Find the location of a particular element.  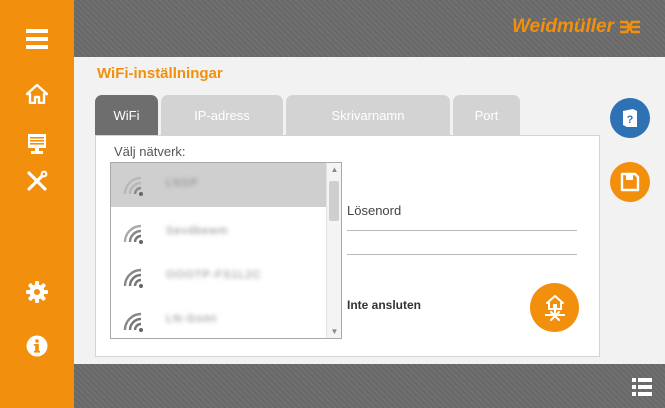

network-list-label: Välj nätverk: is located at coordinates (150, 151).